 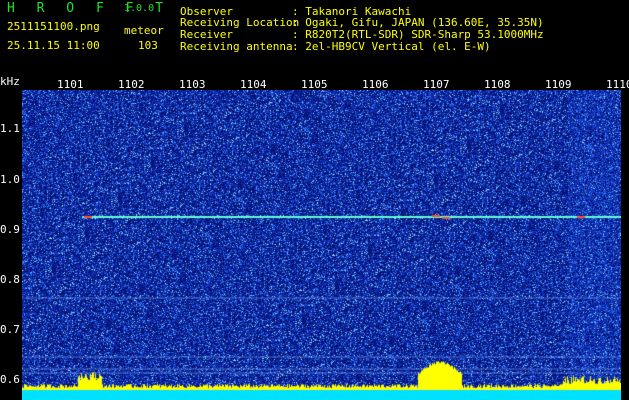 What do you see at coordinates (53, 26) in the screenshot?
I see `filename: 2511151100.png` at bounding box center [53, 26].